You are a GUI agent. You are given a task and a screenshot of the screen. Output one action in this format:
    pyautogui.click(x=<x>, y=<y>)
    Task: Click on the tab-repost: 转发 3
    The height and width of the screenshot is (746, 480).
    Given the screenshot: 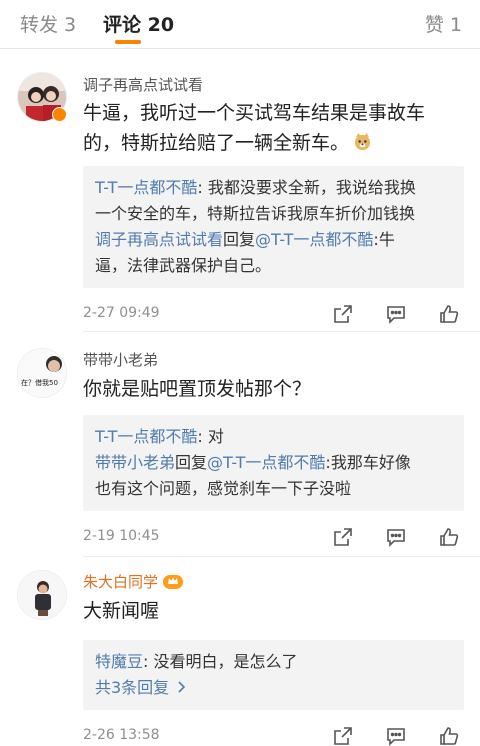 What is the action you would take?
    pyautogui.click(x=48, y=23)
    